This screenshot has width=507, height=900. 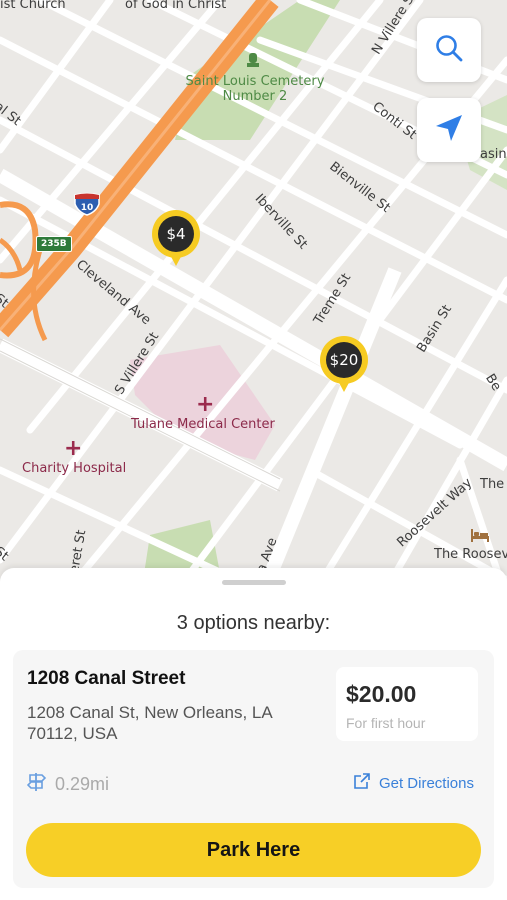 I want to click on result-name: 1208 Canal Street, so click(x=106, y=678).